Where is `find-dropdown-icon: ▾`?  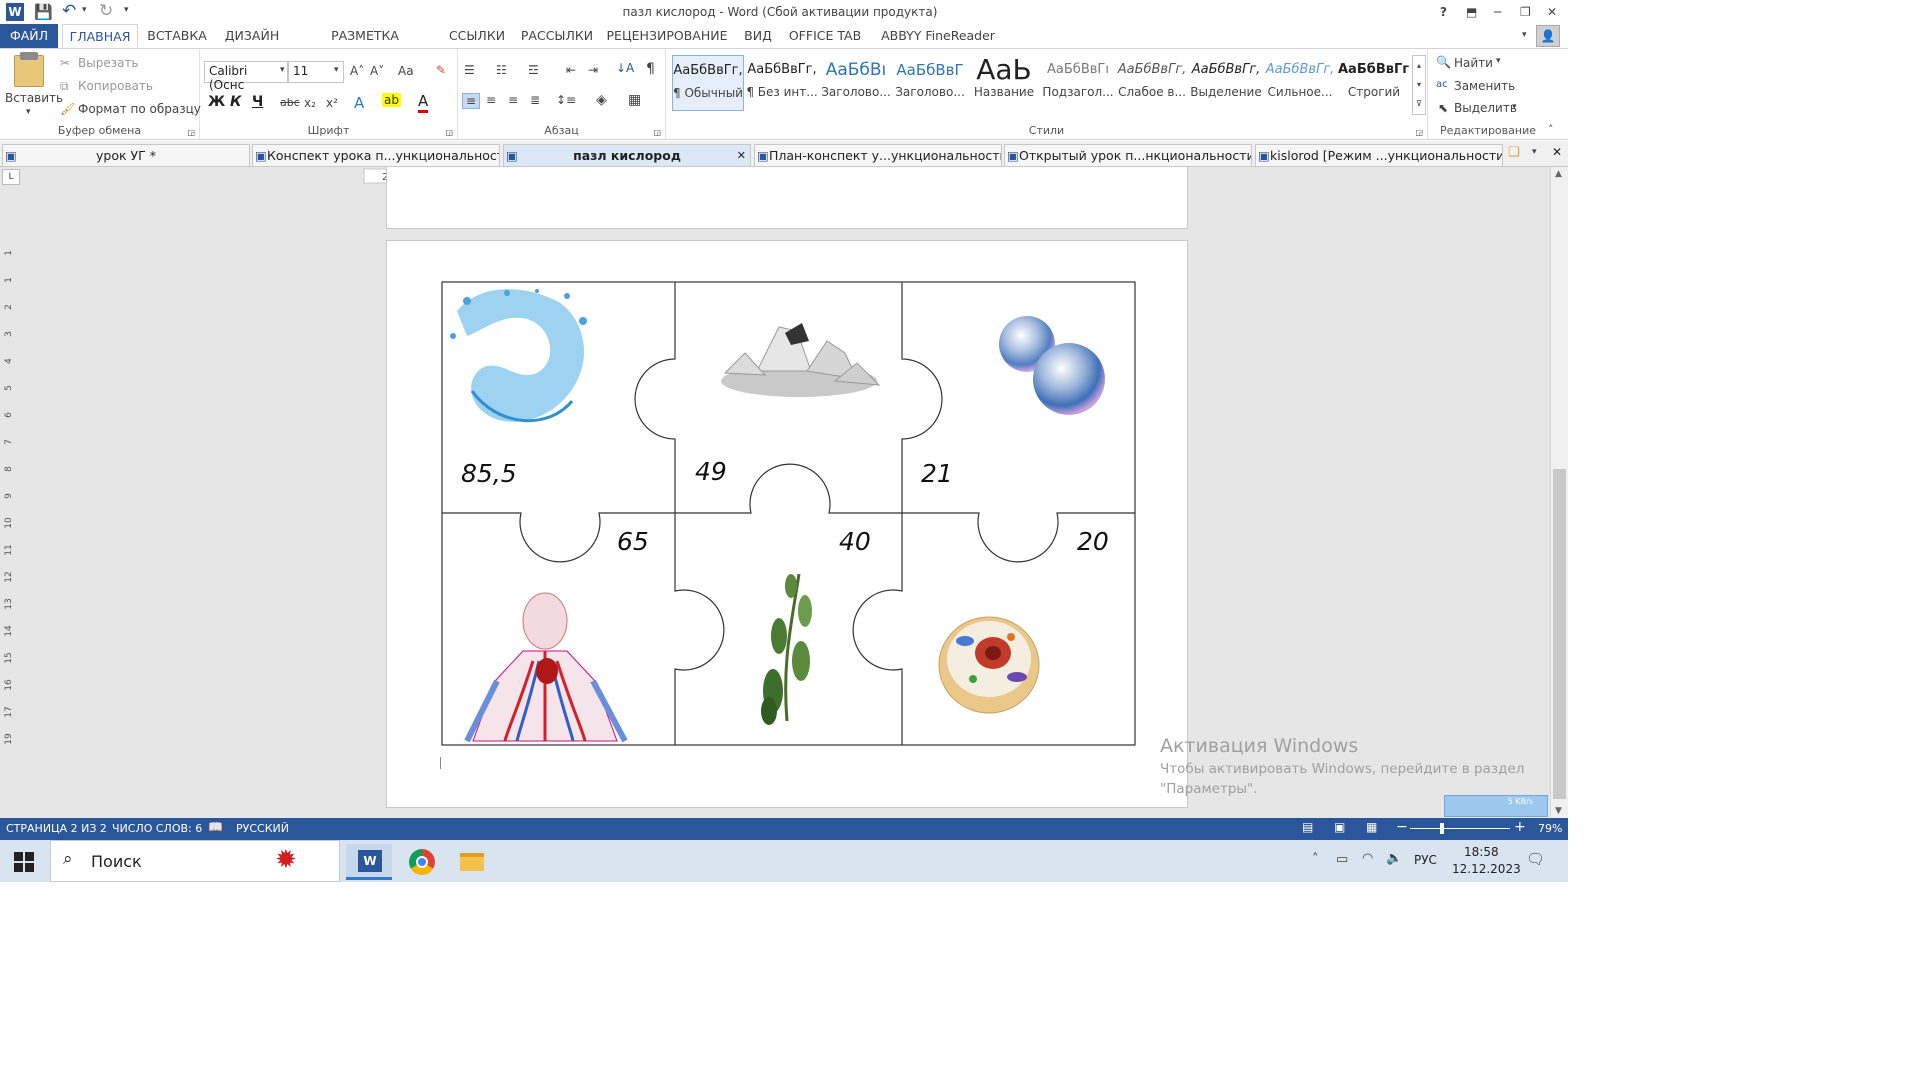 find-dropdown-icon: ▾ is located at coordinates (1498, 61).